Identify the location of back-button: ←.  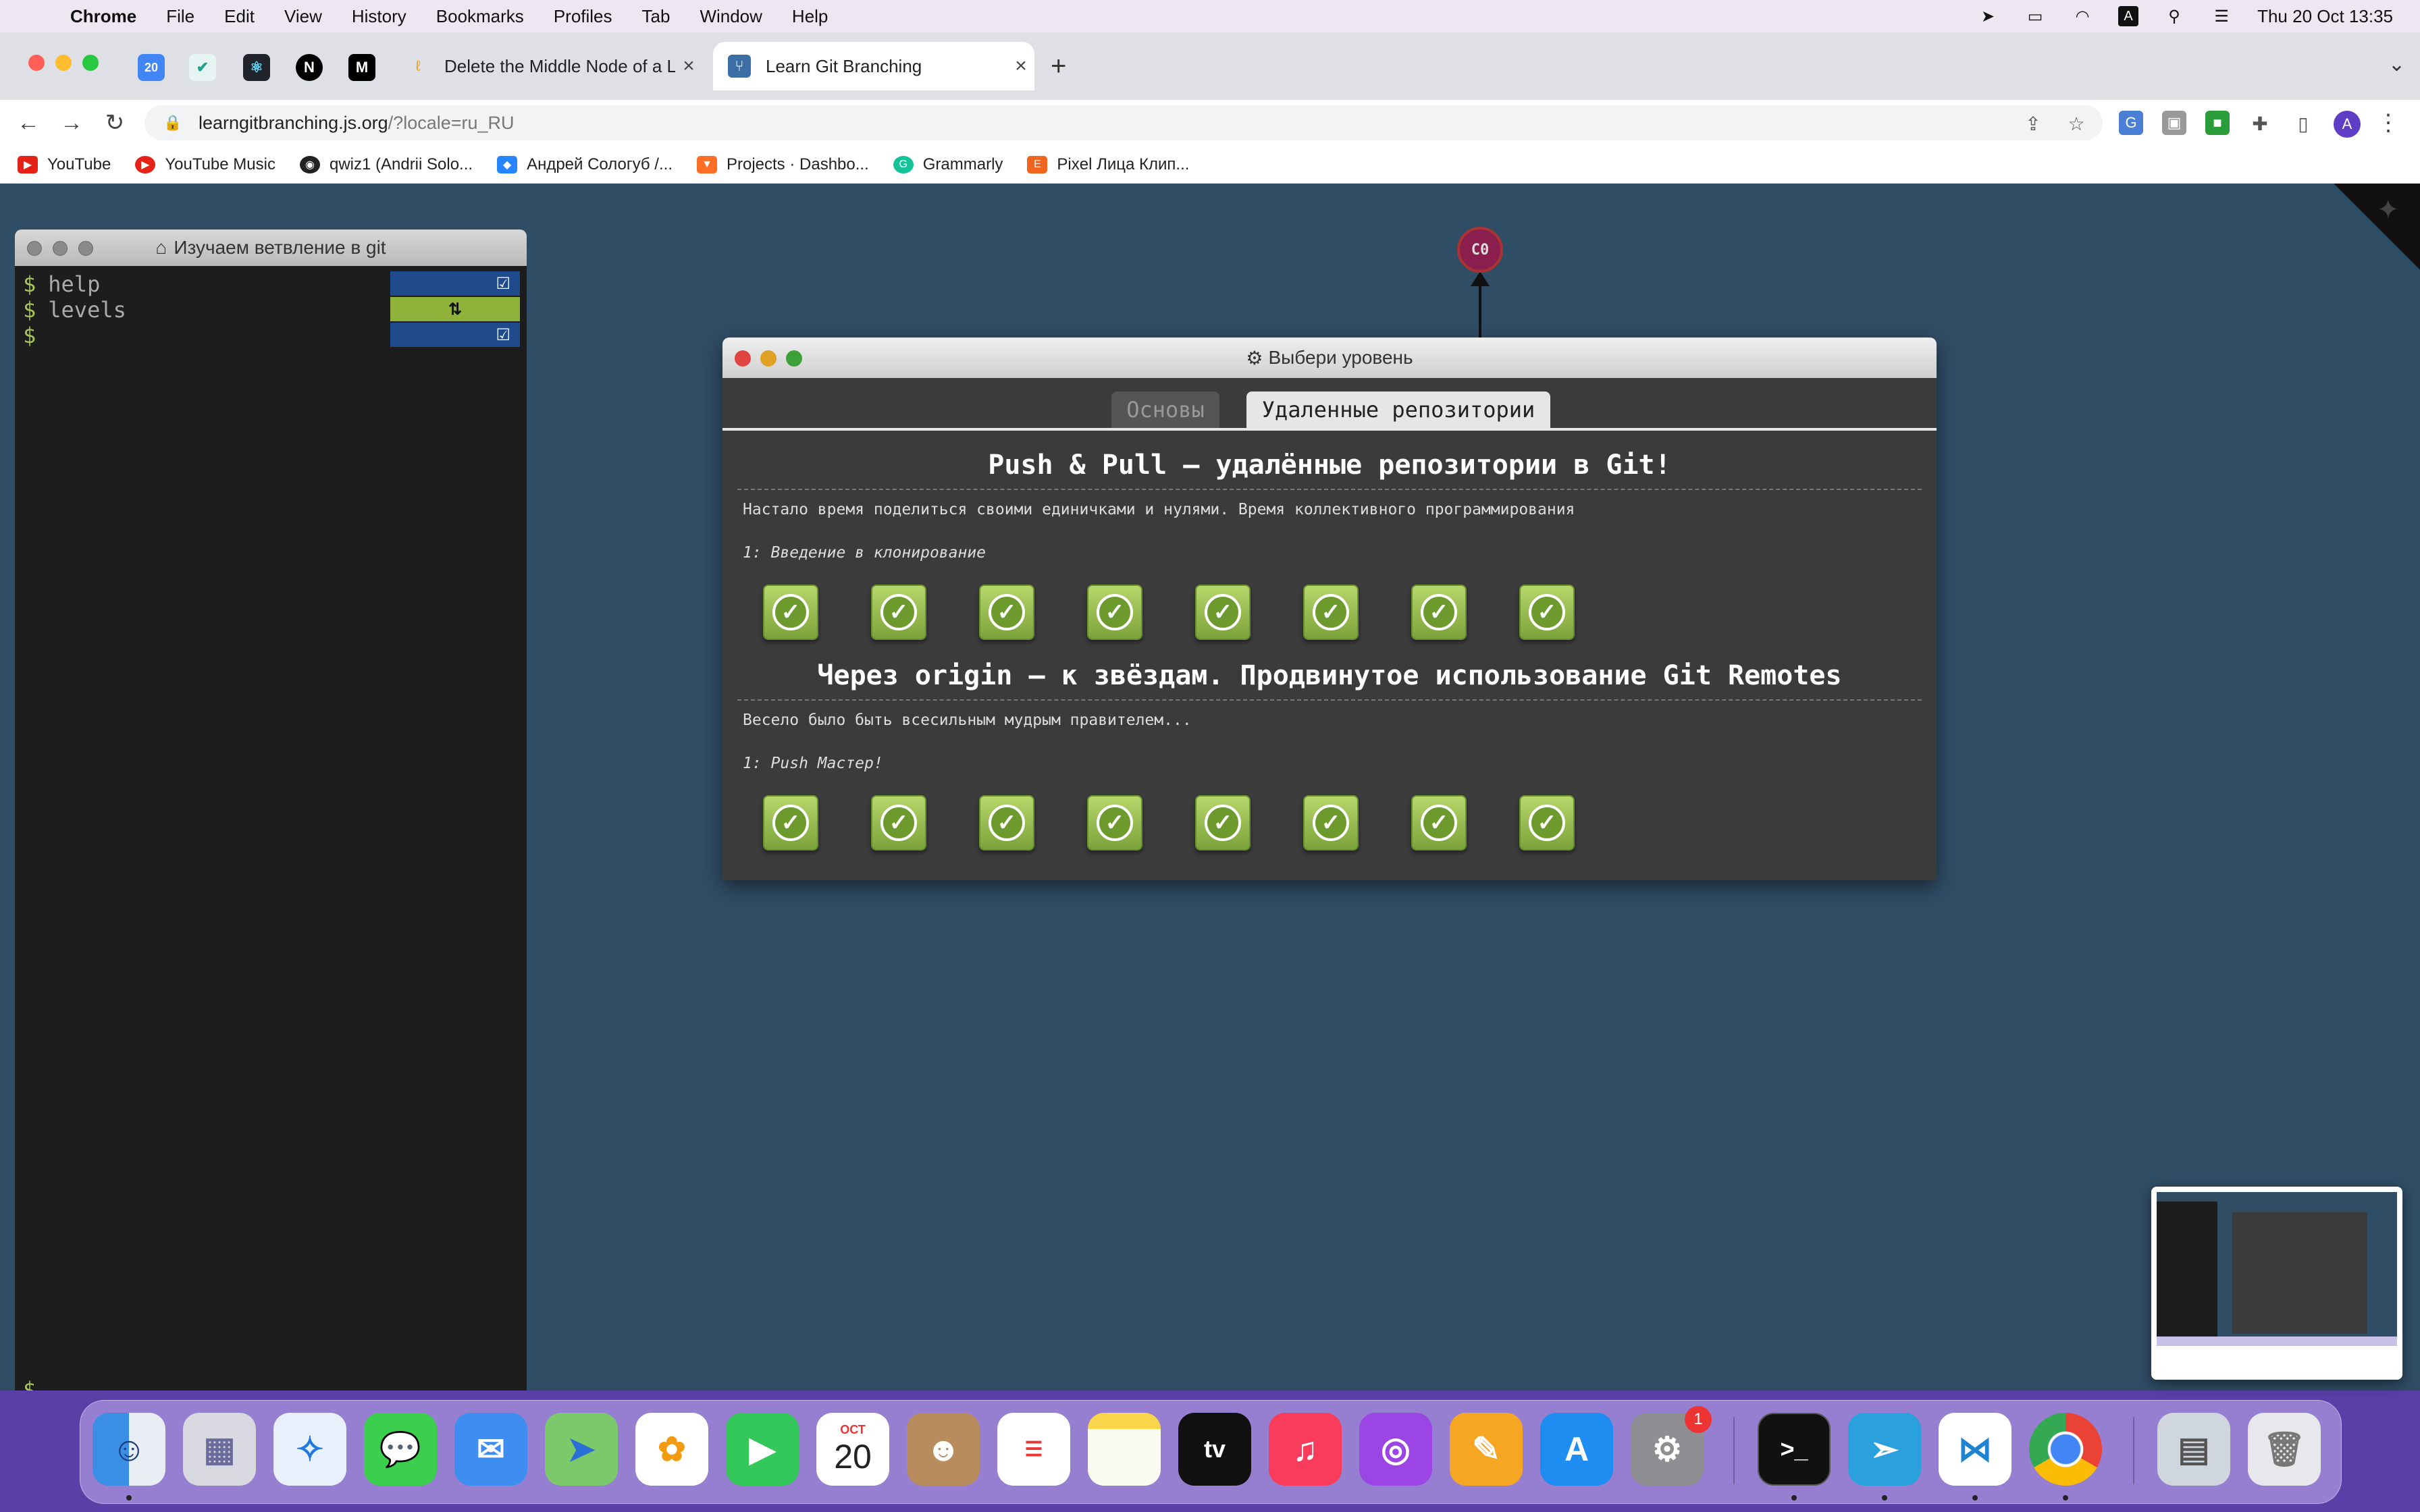
(28, 123).